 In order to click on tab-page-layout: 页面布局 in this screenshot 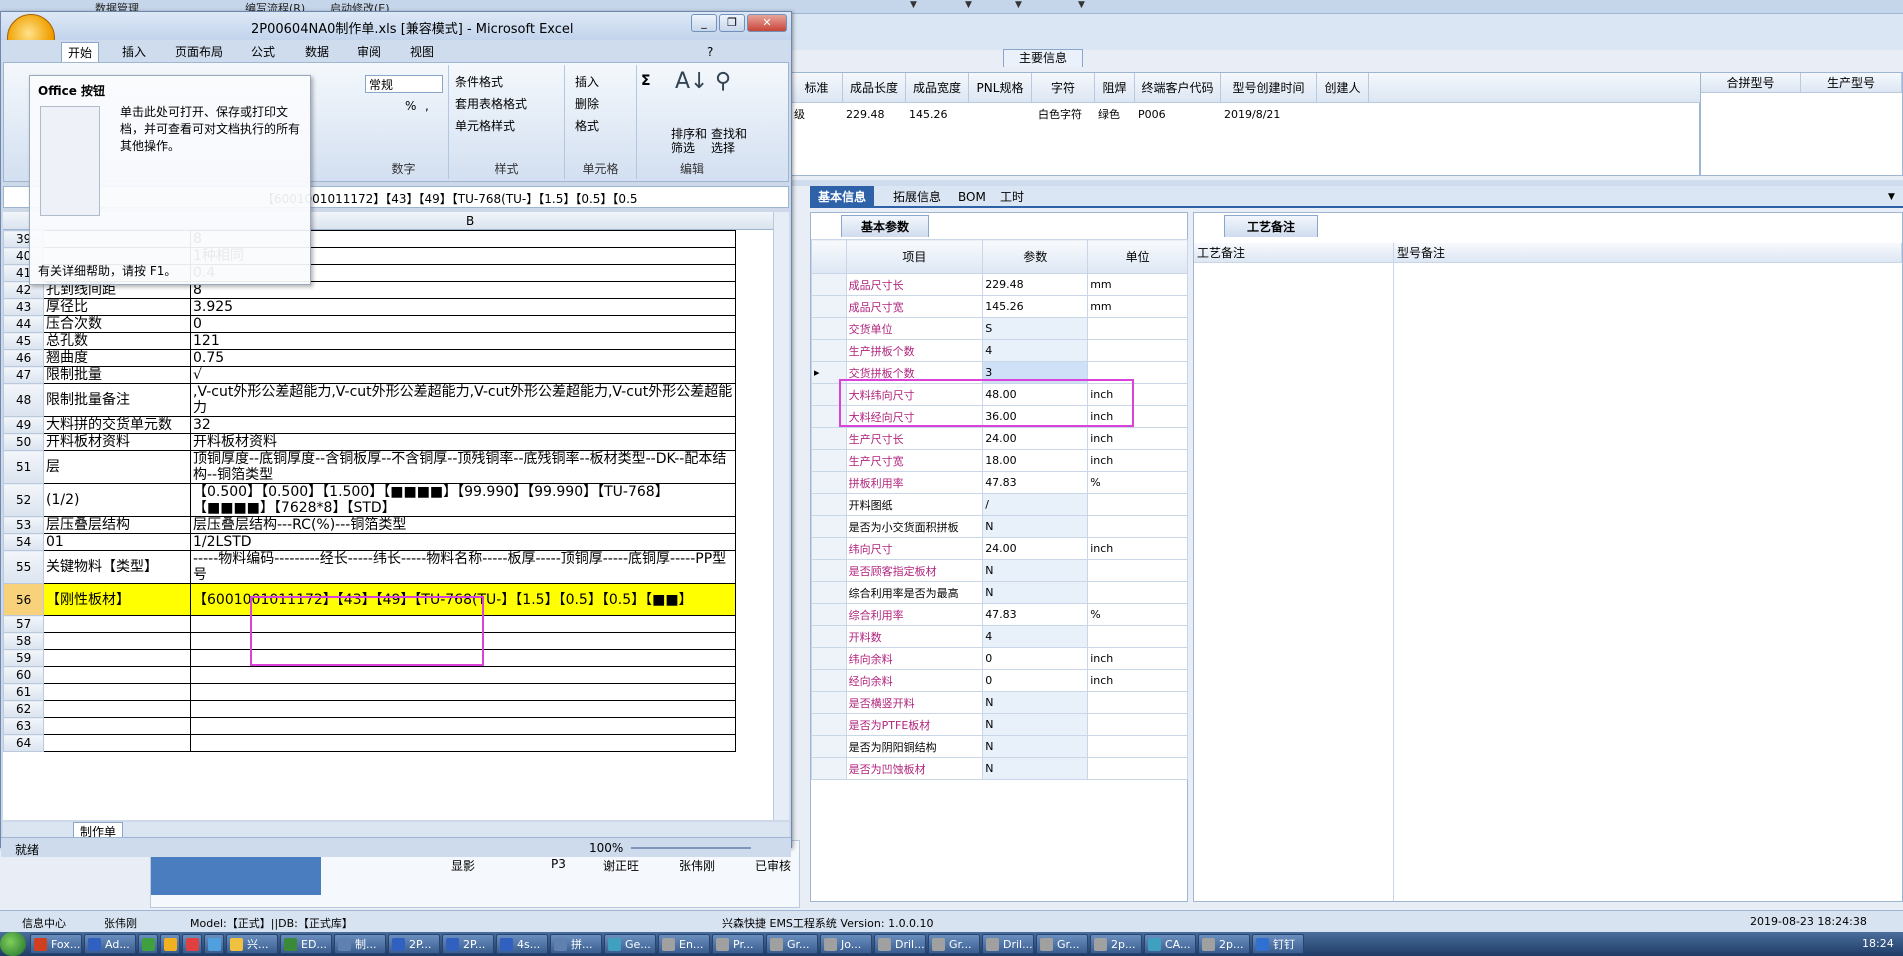, I will do `click(199, 52)`.